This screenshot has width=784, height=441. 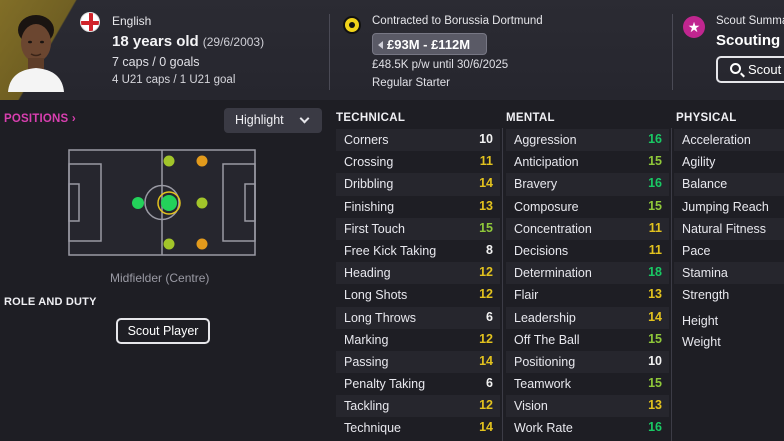 I want to click on attribute-row: Marking 12, so click(x=418, y=340).